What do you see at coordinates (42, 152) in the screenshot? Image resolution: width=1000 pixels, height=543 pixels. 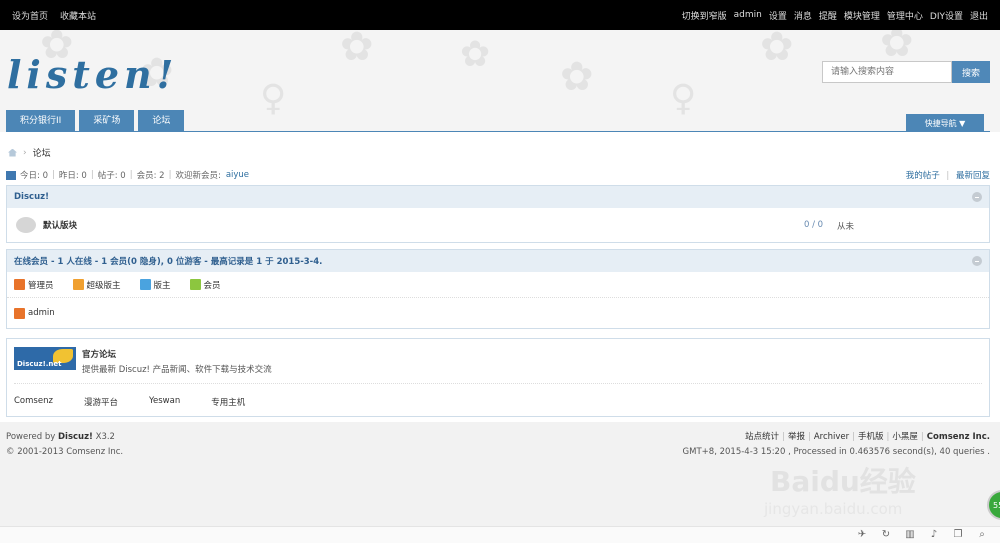 I see `breadcrumb-current: 论坛` at bounding box center [42, 152].